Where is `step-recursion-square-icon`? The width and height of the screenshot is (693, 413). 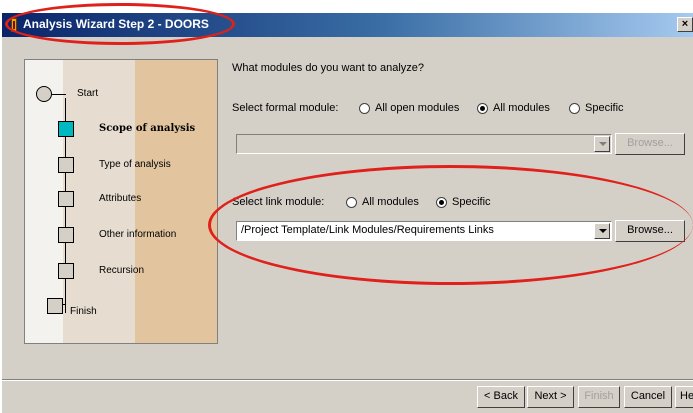
step-recursion-square-icon is located at coordinates (66, 271).